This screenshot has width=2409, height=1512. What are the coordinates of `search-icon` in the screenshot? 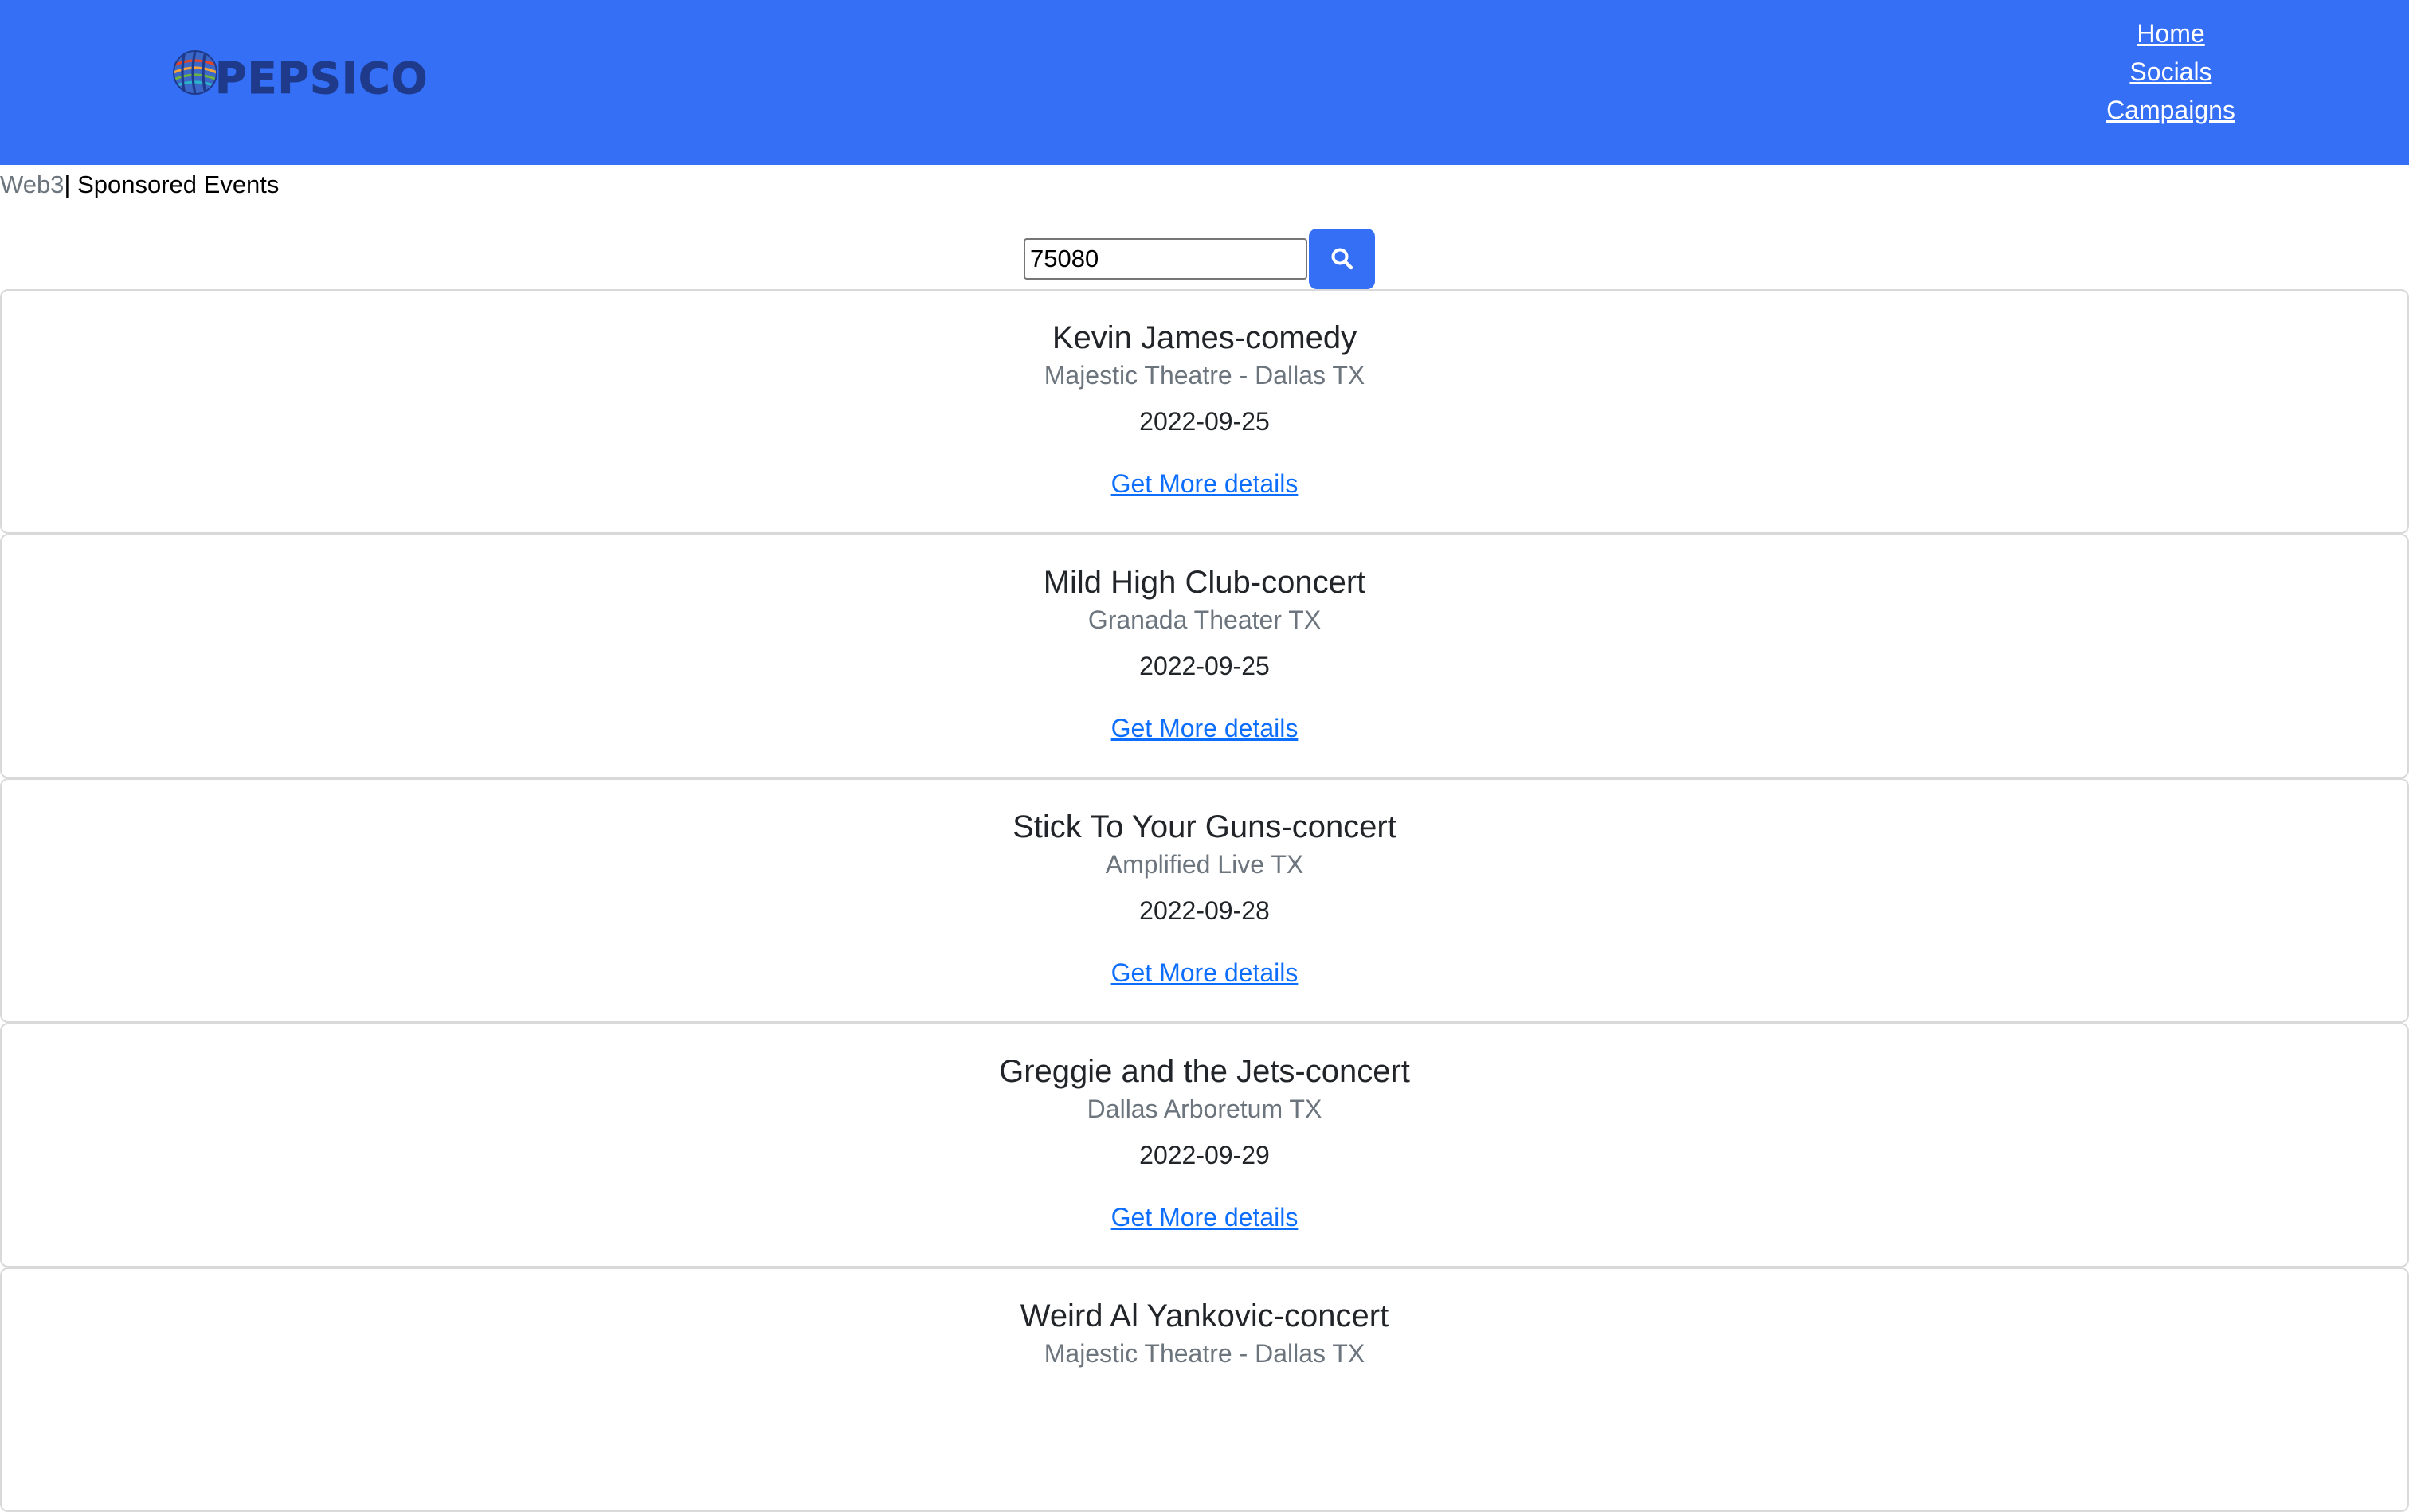 It's located at (1342, 259).